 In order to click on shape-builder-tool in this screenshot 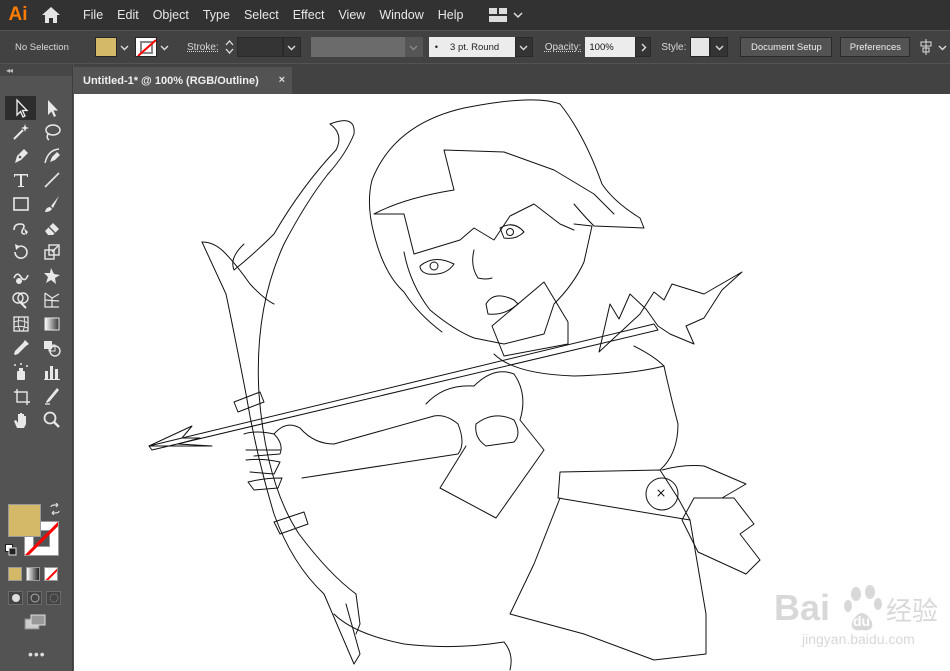, I will do `click(20, 300)`.